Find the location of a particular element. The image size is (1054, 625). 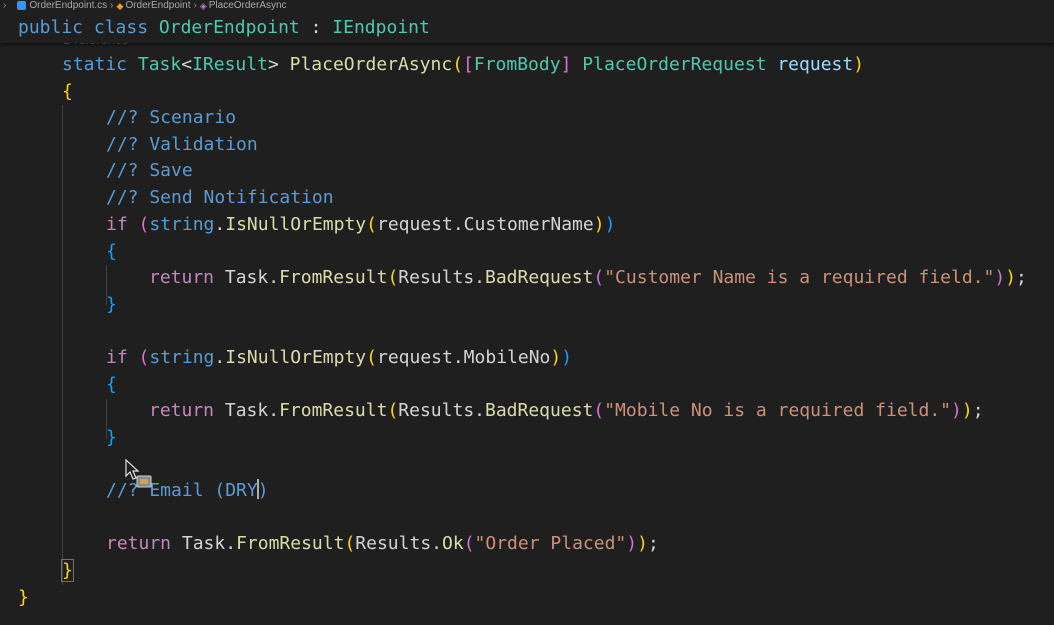

string-literal: "Mobile No is a required field." is located at coordinates (777, 410).